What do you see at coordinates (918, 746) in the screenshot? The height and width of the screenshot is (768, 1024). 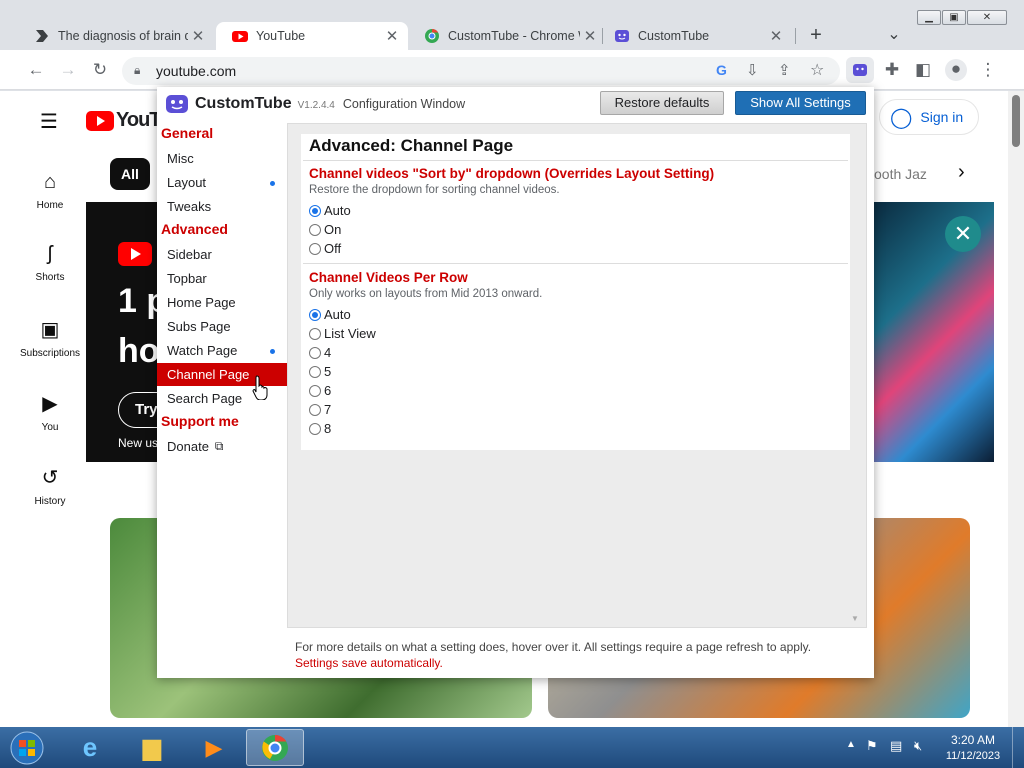 I see `volume-muted-icon: 🔇︎` at bounding box center [918, 746].